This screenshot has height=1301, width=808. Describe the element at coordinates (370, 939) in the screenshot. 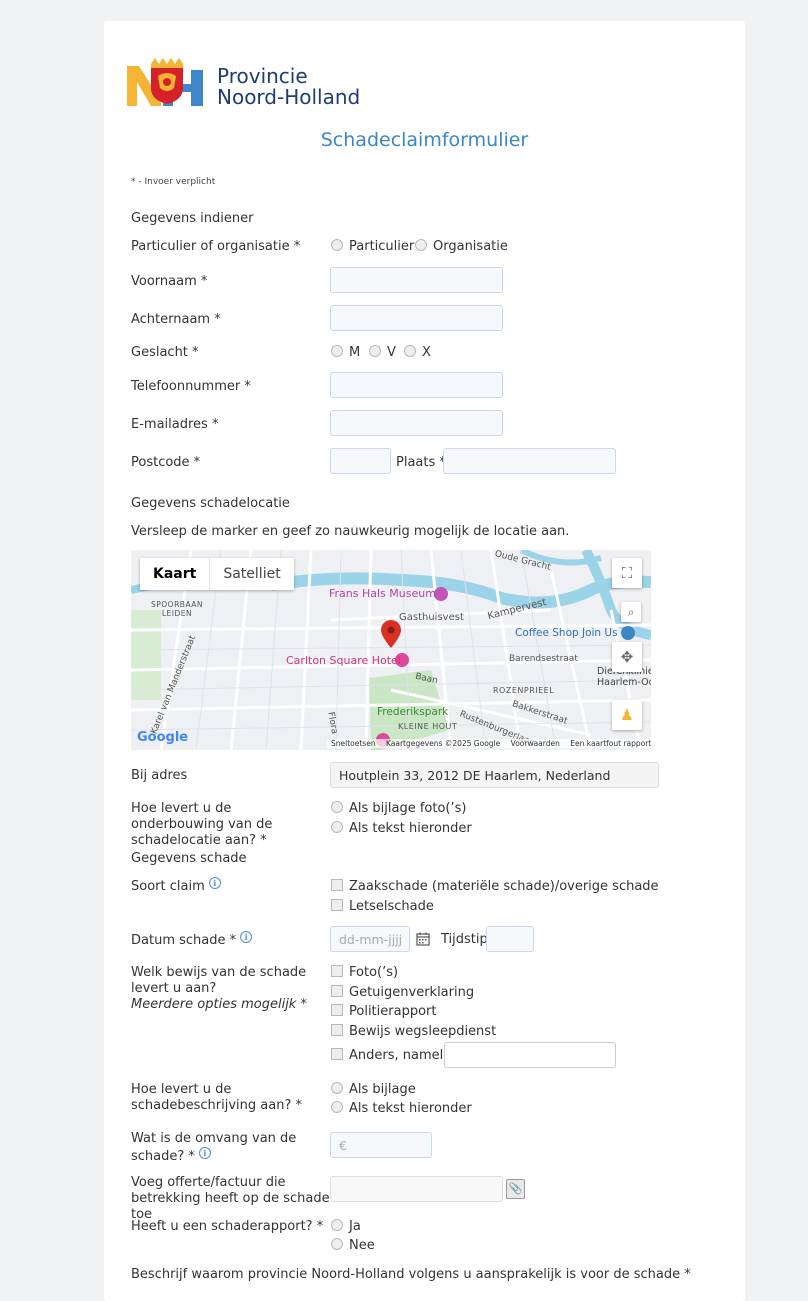

I see `date-input` at that location.